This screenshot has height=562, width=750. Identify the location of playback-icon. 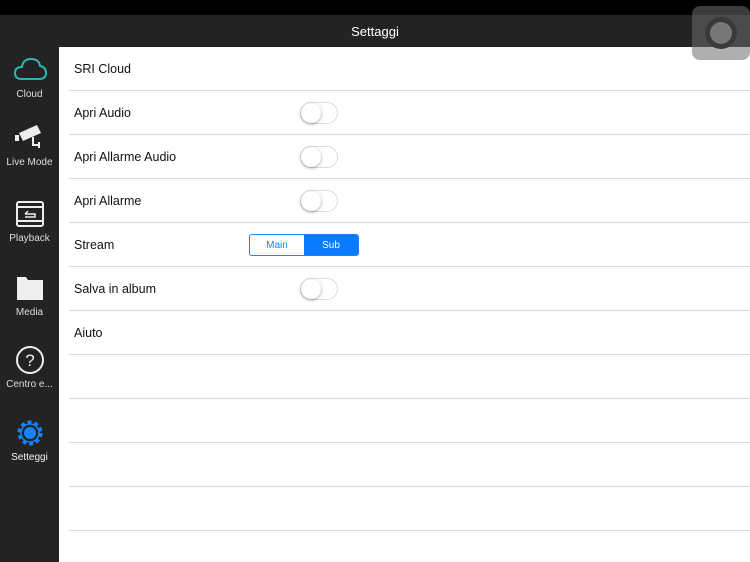
(29, 214).